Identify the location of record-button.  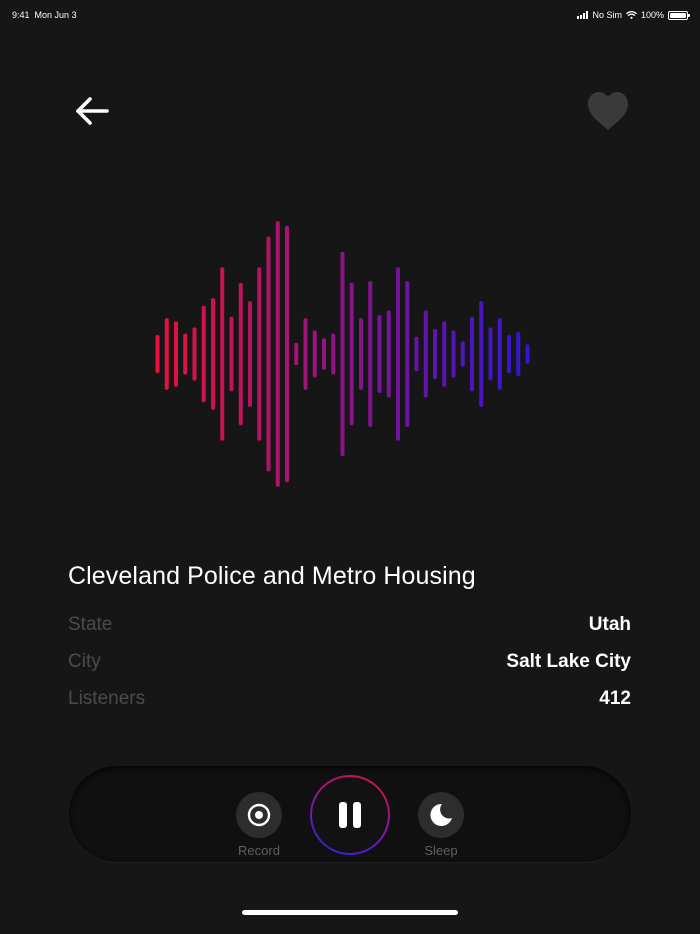
(259, 815).